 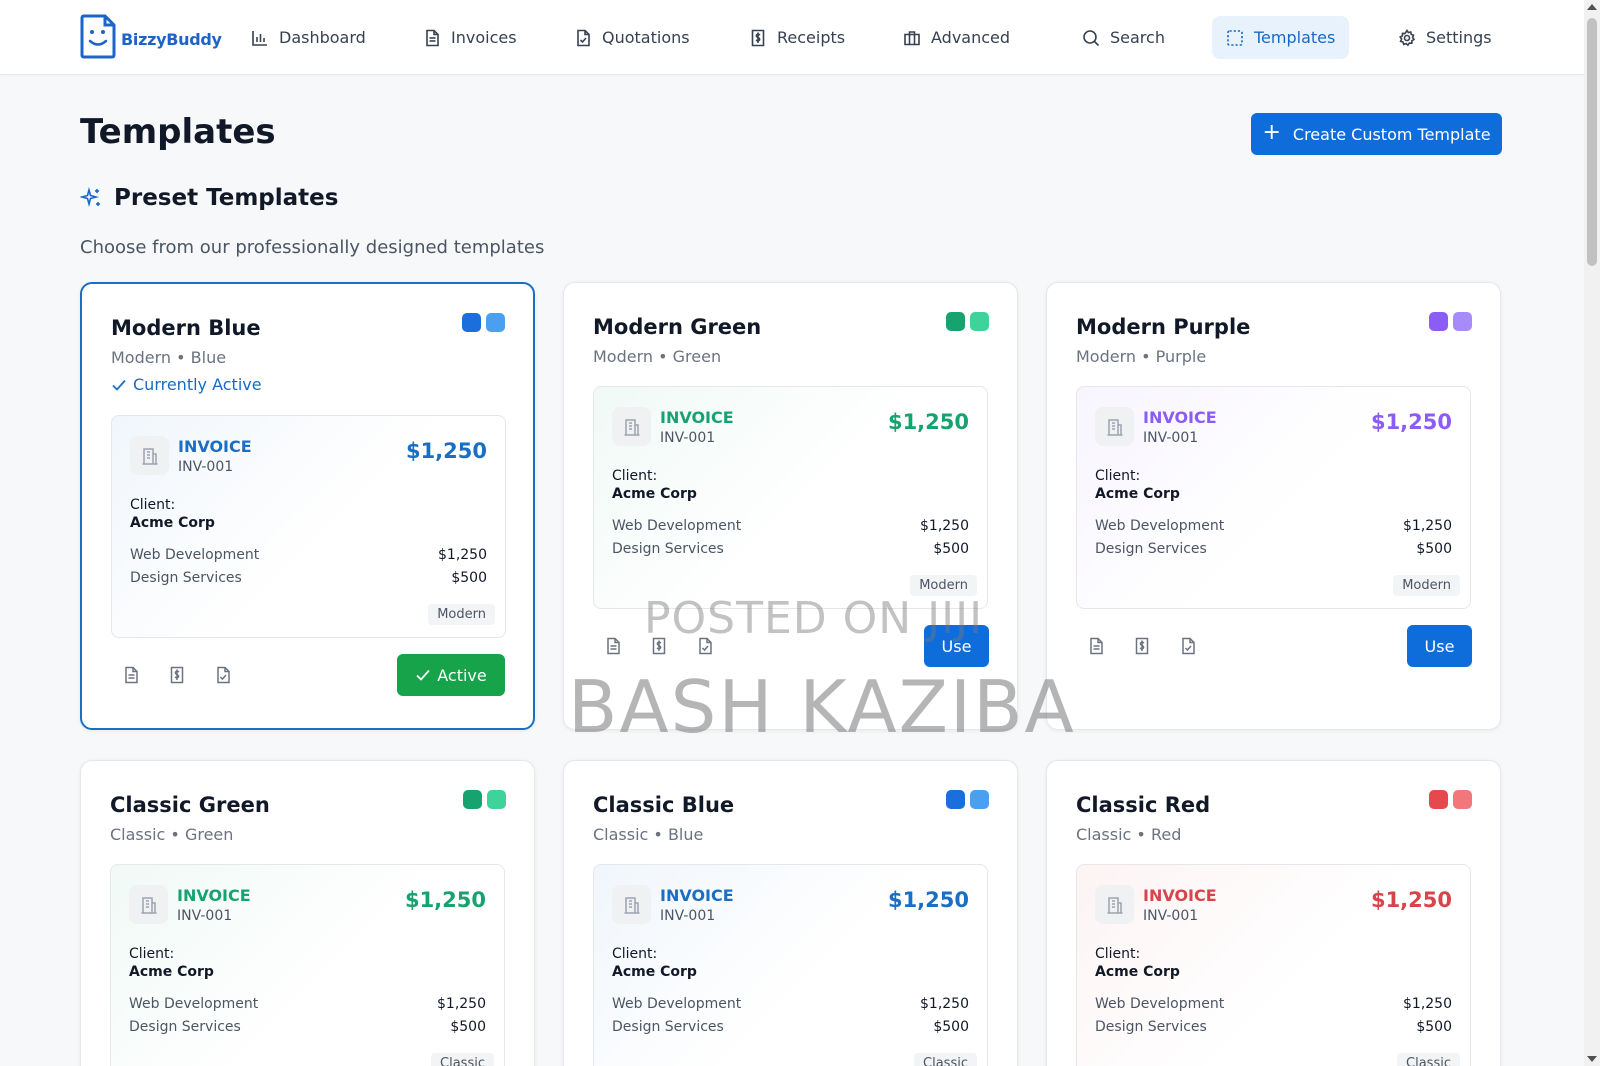 I want to click on nav-invoices: Invoices, so click(x=470, y=37).